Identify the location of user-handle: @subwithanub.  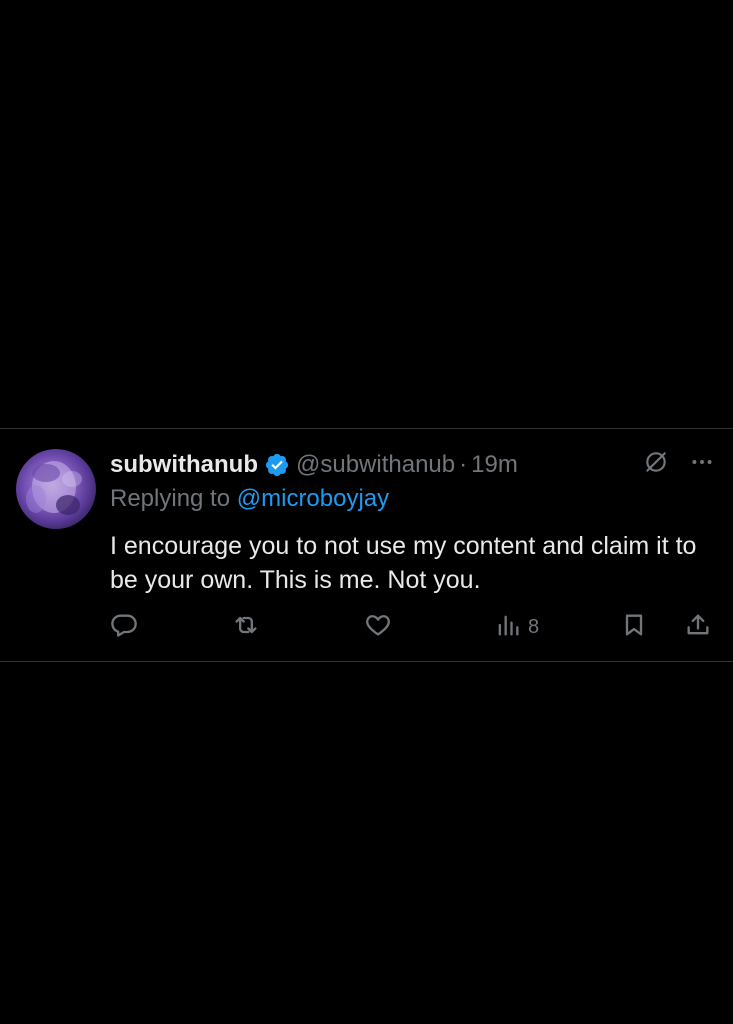
(375, 465).